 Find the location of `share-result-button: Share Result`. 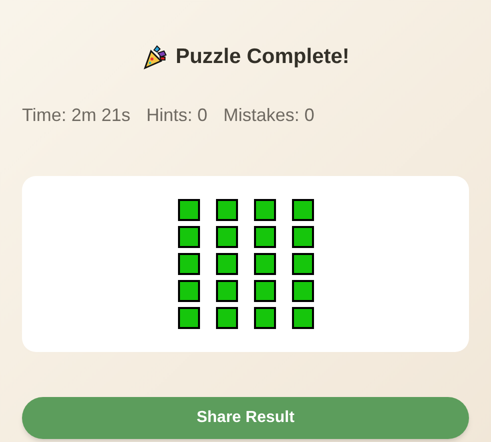

share-result-button: Share Result is located at coordinates (245, 418).